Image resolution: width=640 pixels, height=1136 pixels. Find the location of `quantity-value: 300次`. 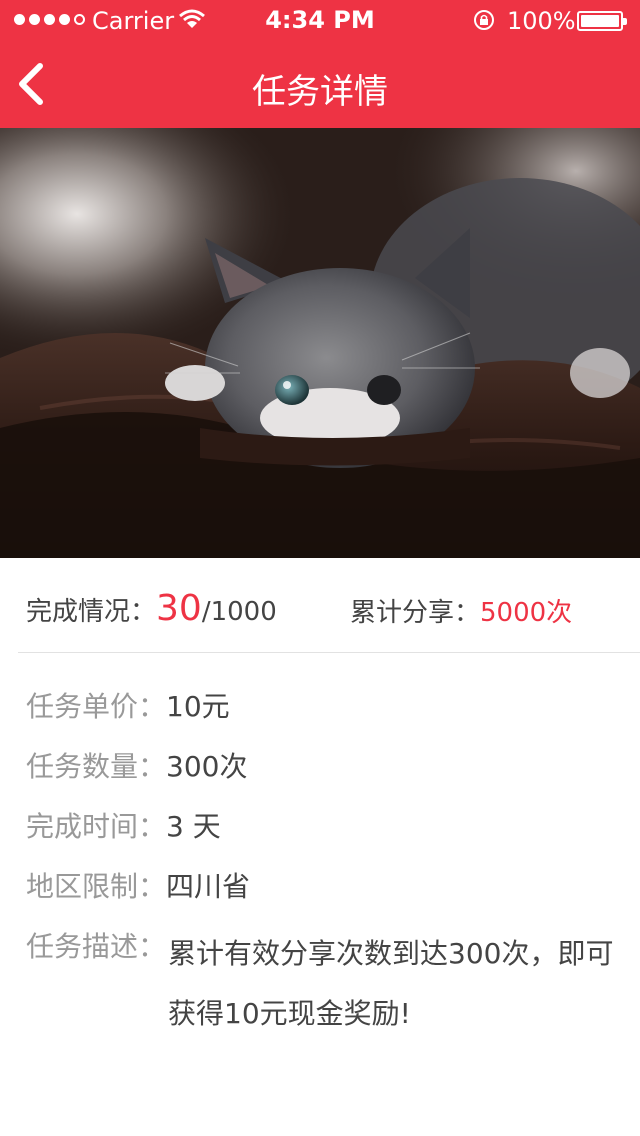

quantity-value: 300次 is located at coordinates (207, 766).